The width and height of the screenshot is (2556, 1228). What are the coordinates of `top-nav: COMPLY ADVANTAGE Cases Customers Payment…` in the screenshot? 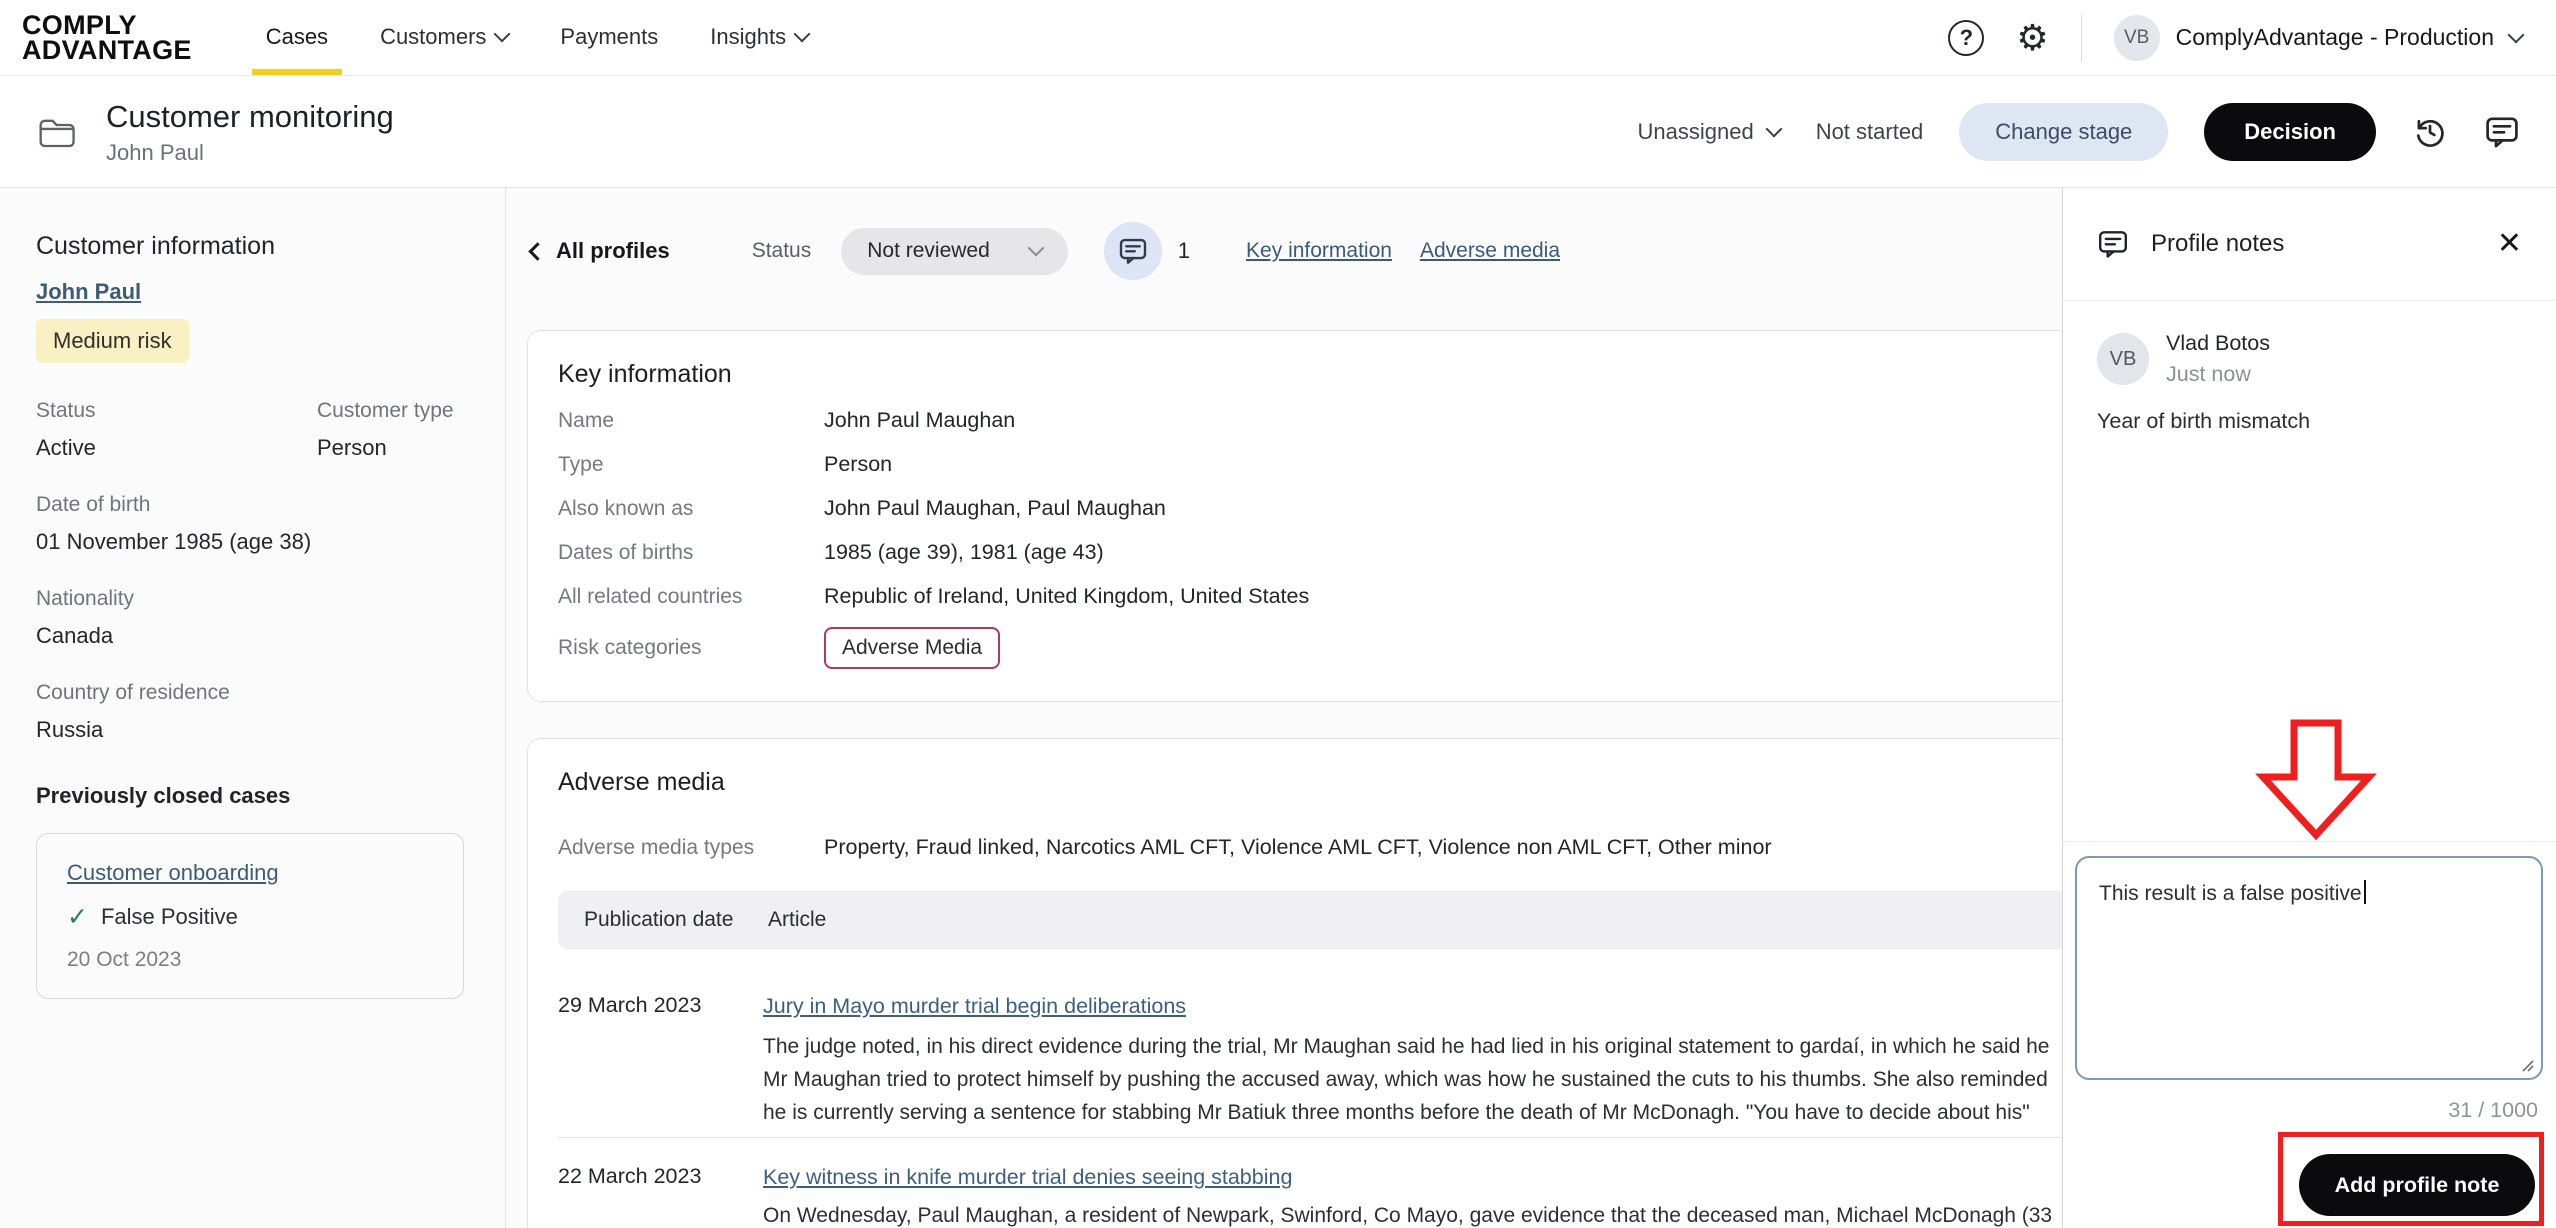 It's located at (1278, 38).